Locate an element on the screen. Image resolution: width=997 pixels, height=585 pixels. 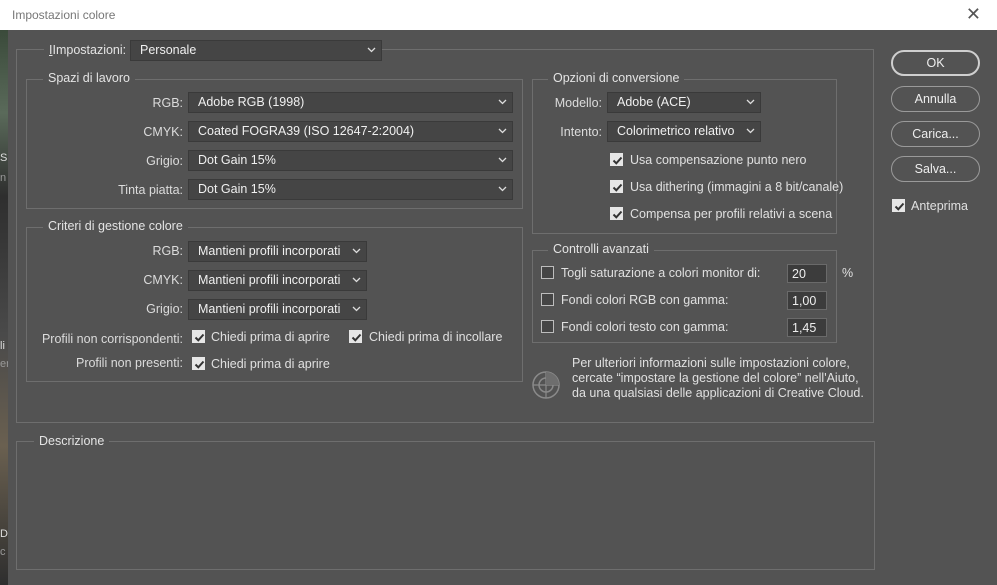
dither-checkbox is located at coordinates (616, 186).